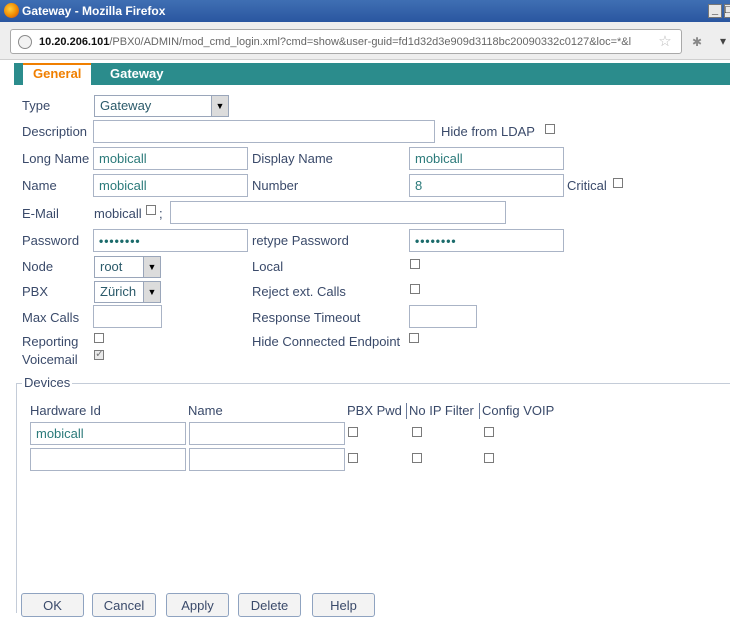 The image size is (730, 618). Describe the element at coordinates (108, 433) in the screenshot. I see `hardware-id-field: mobicall` at that location.